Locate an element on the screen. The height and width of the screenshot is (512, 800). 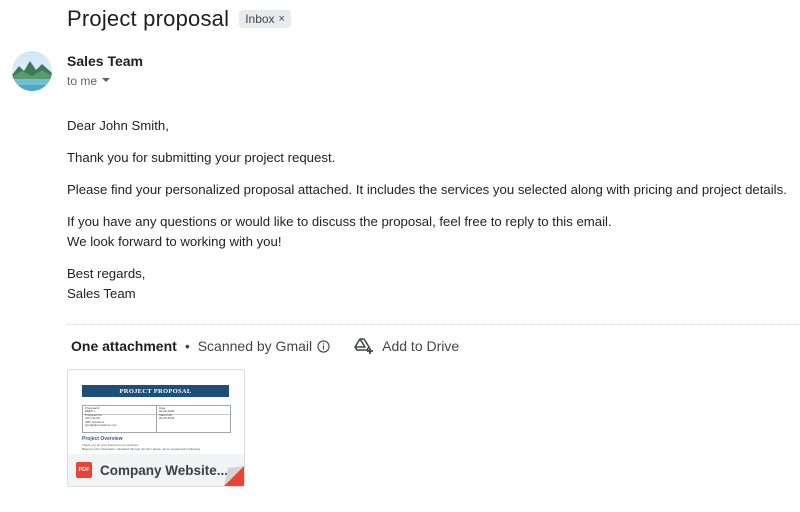
inbox-label-chip: Inbox × is located at coordinates (265, 19).